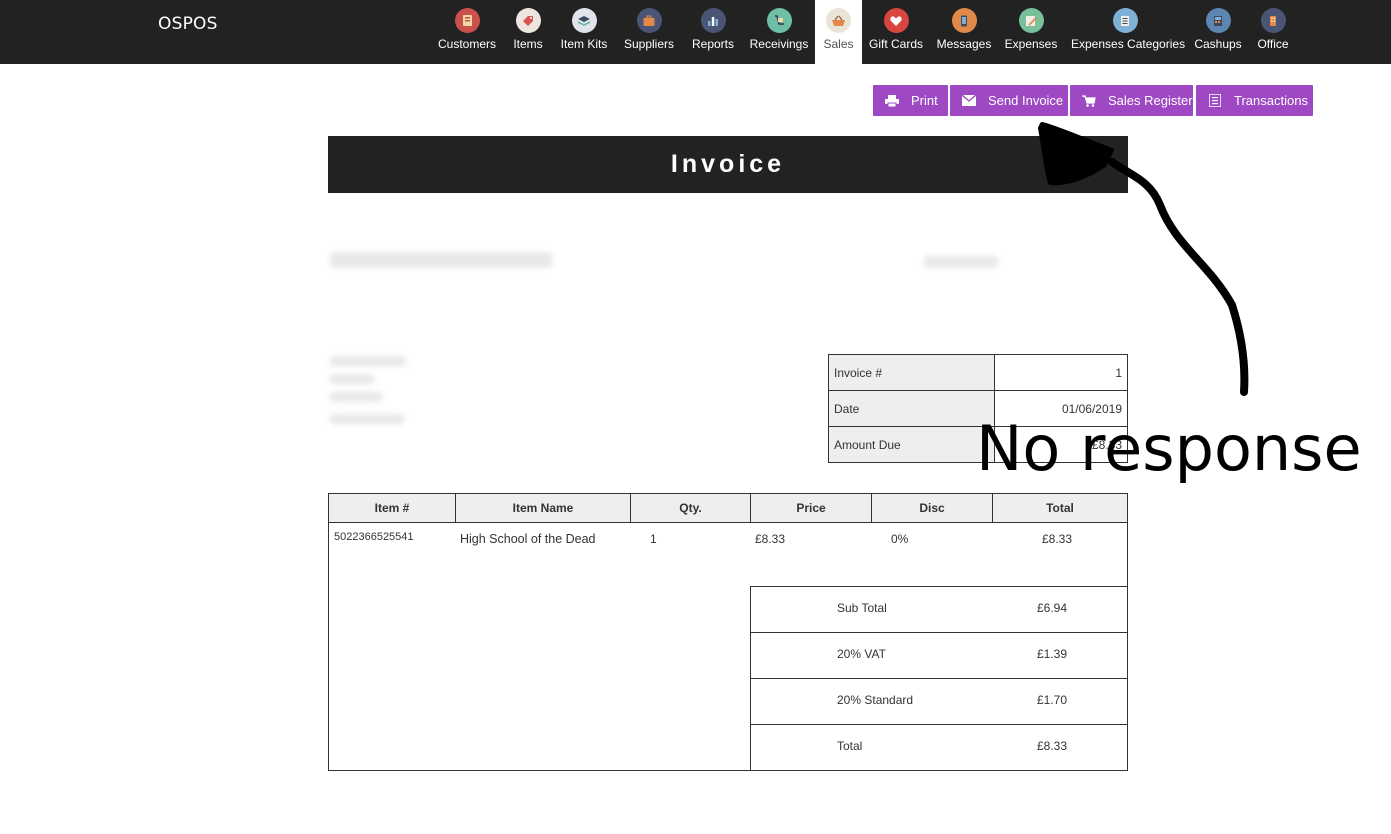 The height and width of the screenshot is (834, 1391). Describe the element at coordinates (543, 508) in the screenshot. I see `column-header-item-name: Item Name` at that location.